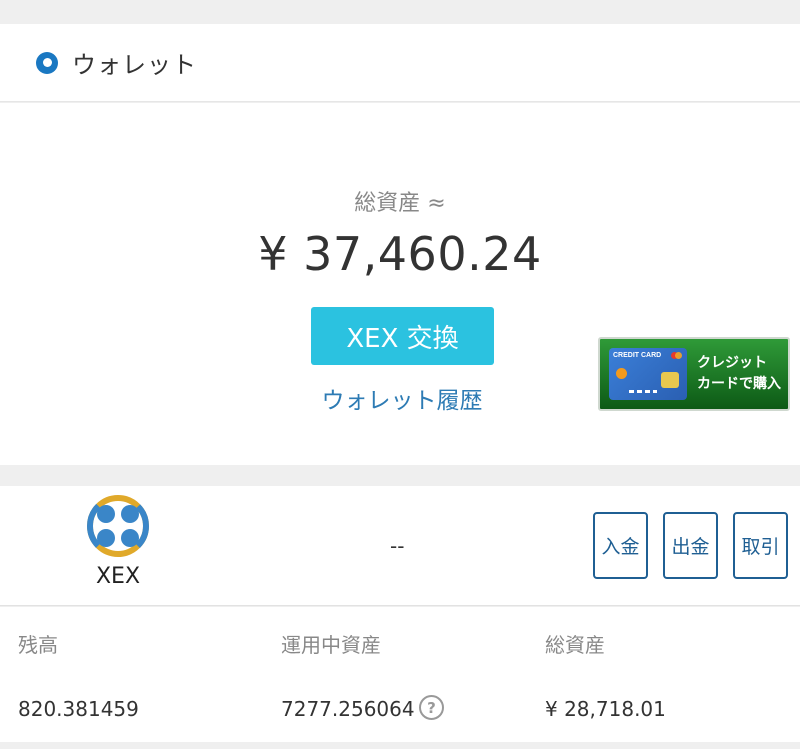 Image resolution: width=800 pixels, height=749 pixels. Describe the element at coordinates (78, 709) in the screenshot. I see `balance-value: 820.381459` at that location.